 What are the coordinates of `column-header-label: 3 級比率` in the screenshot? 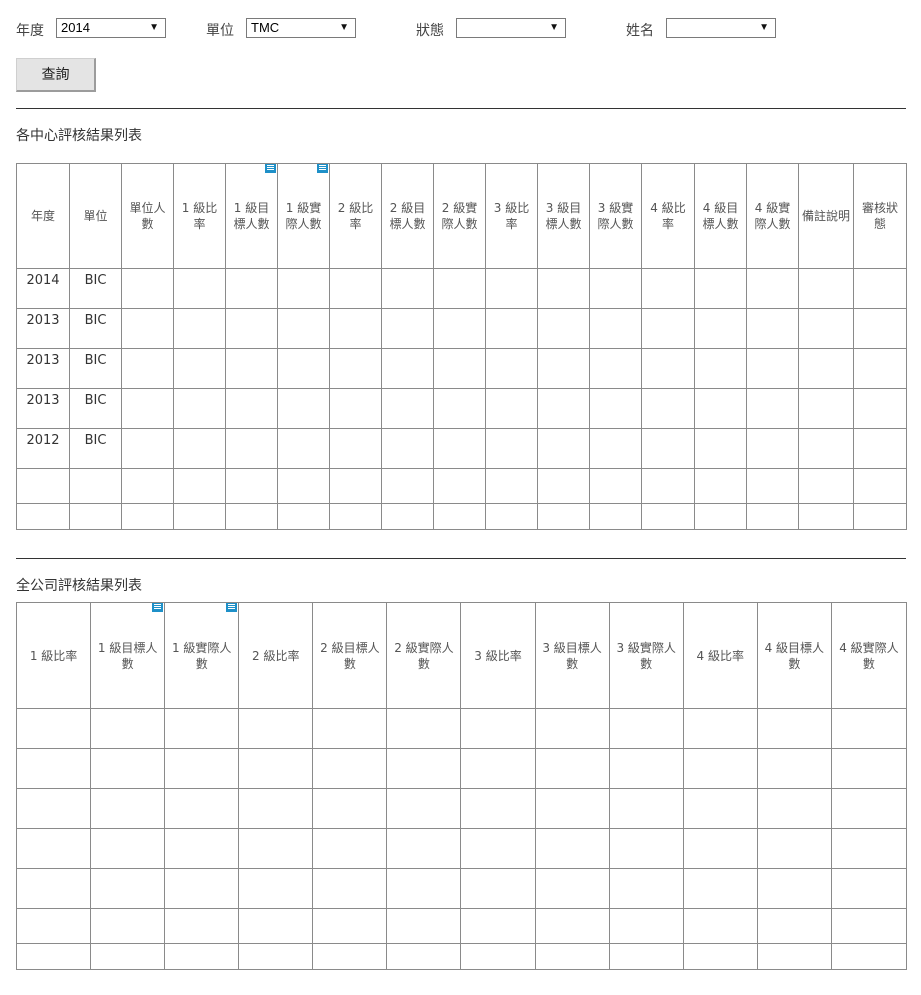 It's located at (498, 655).